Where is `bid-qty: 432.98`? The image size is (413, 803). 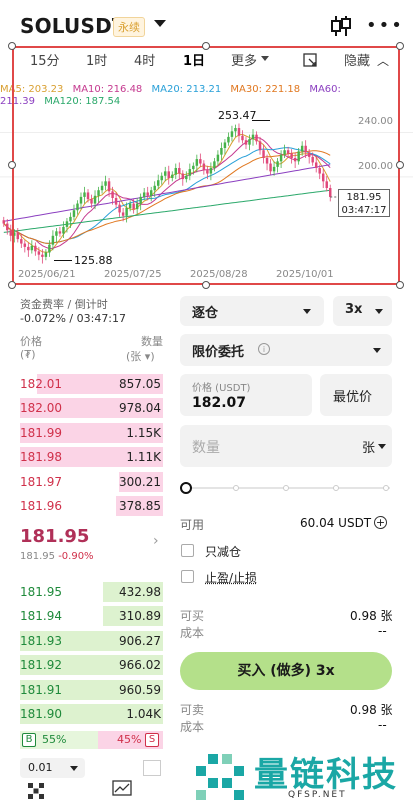
bid-qty: 432.98 is located at coordinates (140, 592).